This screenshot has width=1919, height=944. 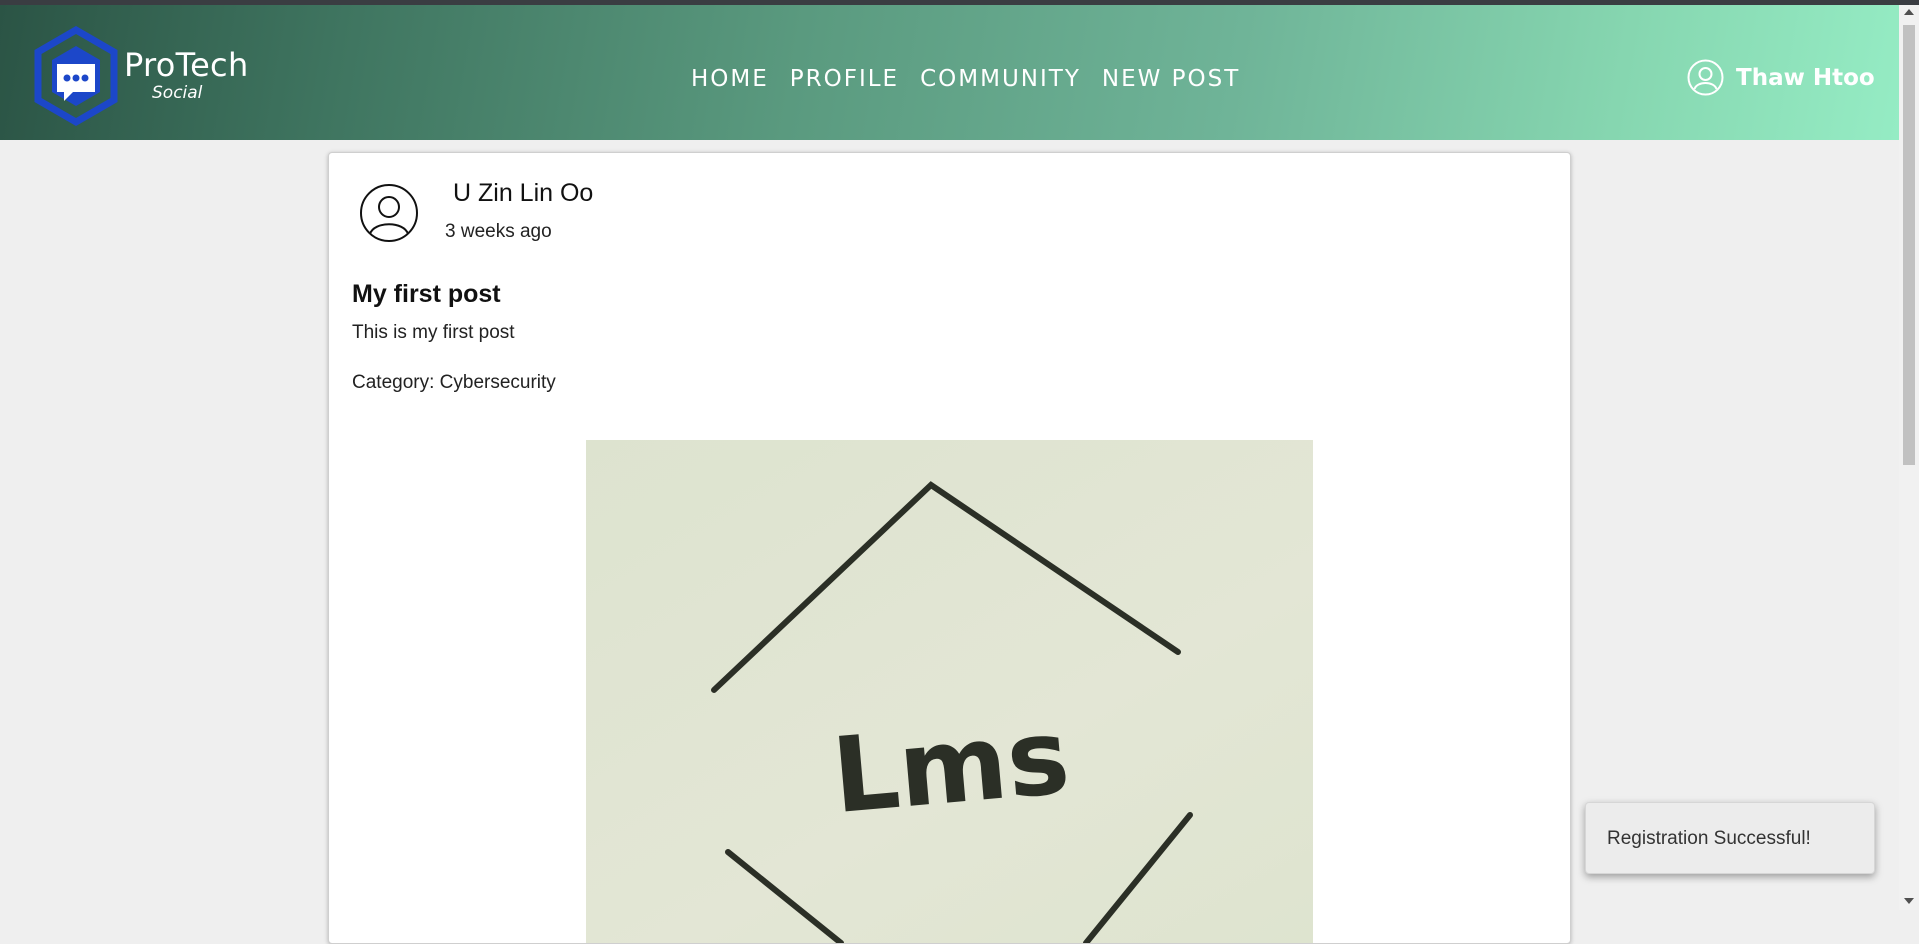 What do you see at coordinates (177, 93) in the screenshot?
I see `brand-tagline: Social` at bounding box center [177, 93].